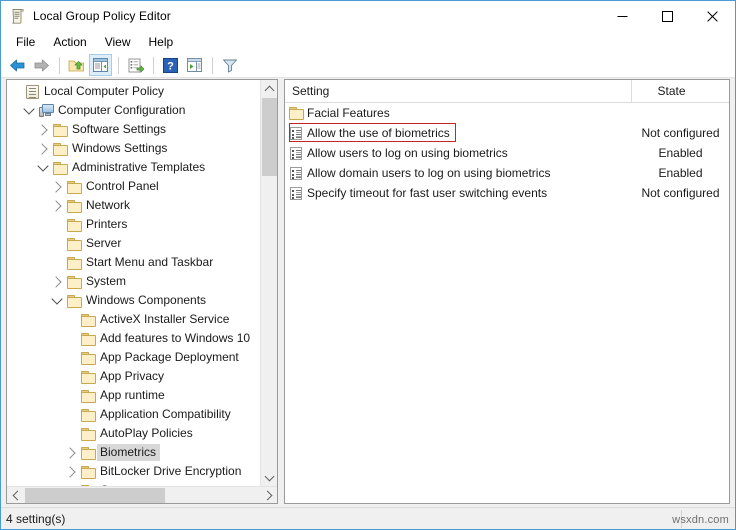  I want to click on tree-horizontal-scrollbar, so click(142, 494).